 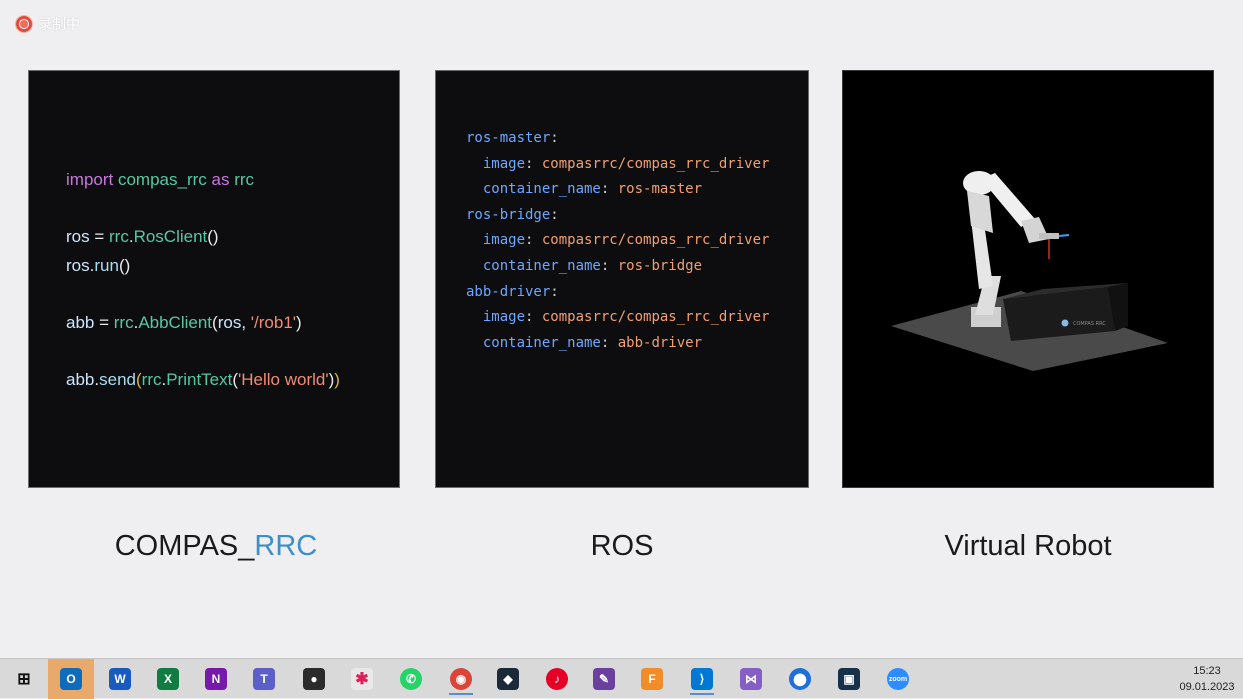 I want to click on onenote-icon: N, so click(x=216, y=679).